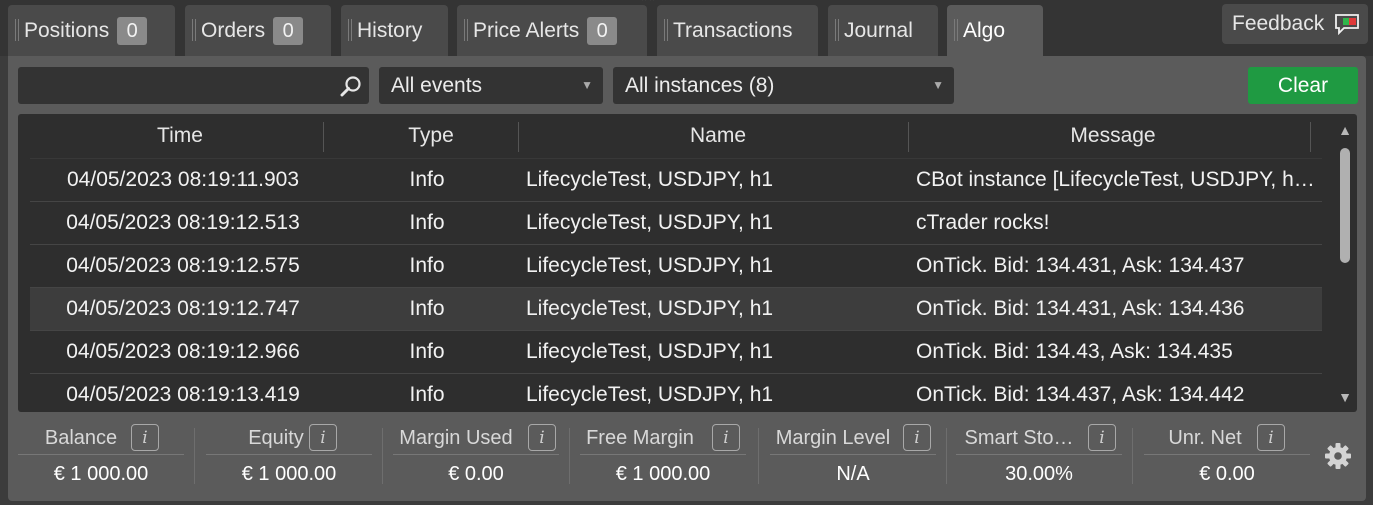  I want to click on tab-label: Journal, so click(878, 30).